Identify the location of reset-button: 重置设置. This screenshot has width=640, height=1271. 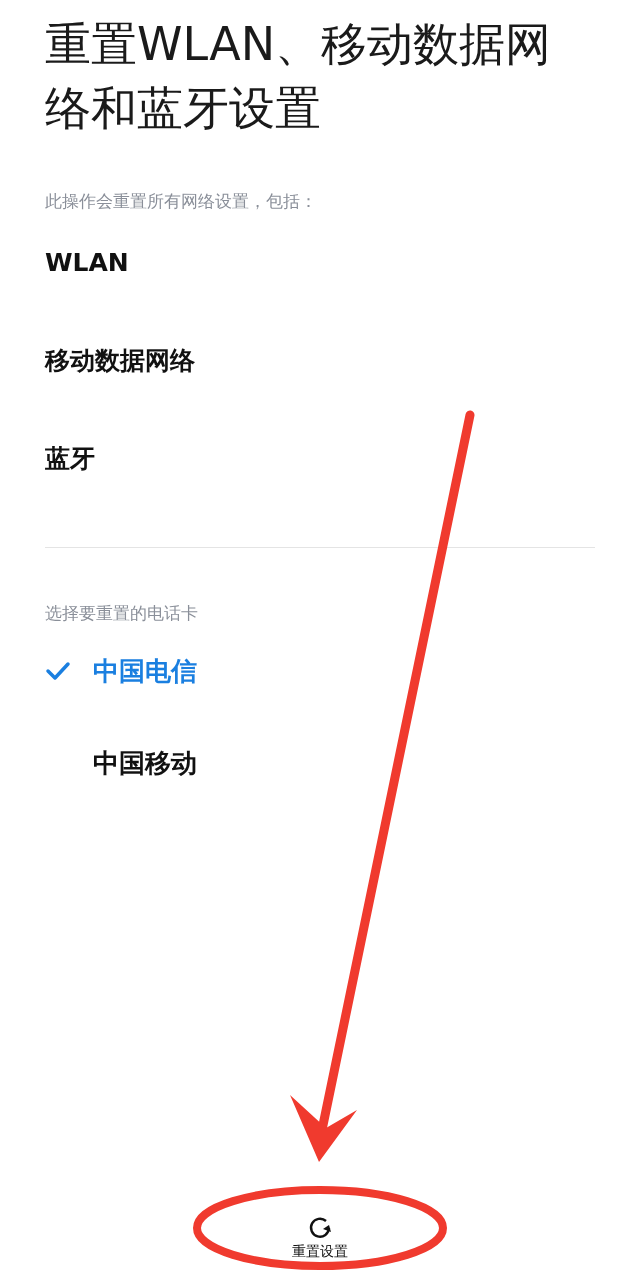
(320, 1238).